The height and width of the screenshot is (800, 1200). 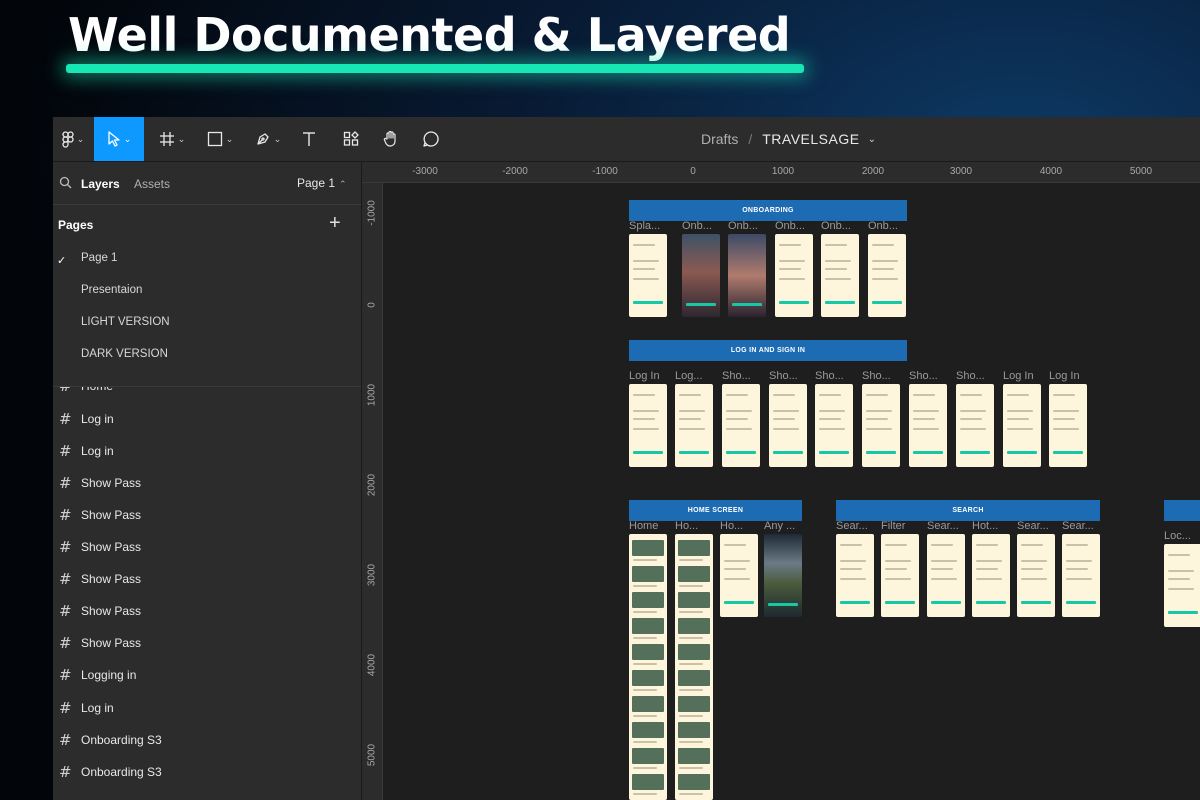 I want to click on shape-tool-button: ⌄, so click(x=220, y=139).